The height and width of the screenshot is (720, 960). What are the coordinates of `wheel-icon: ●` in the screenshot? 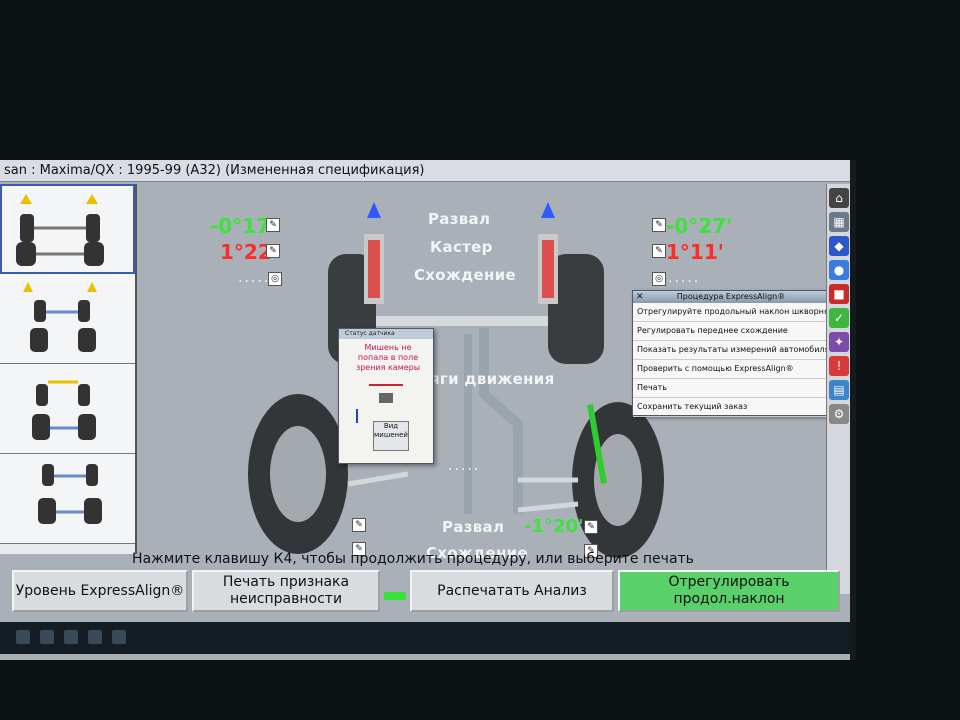 It's located at (839, 270).